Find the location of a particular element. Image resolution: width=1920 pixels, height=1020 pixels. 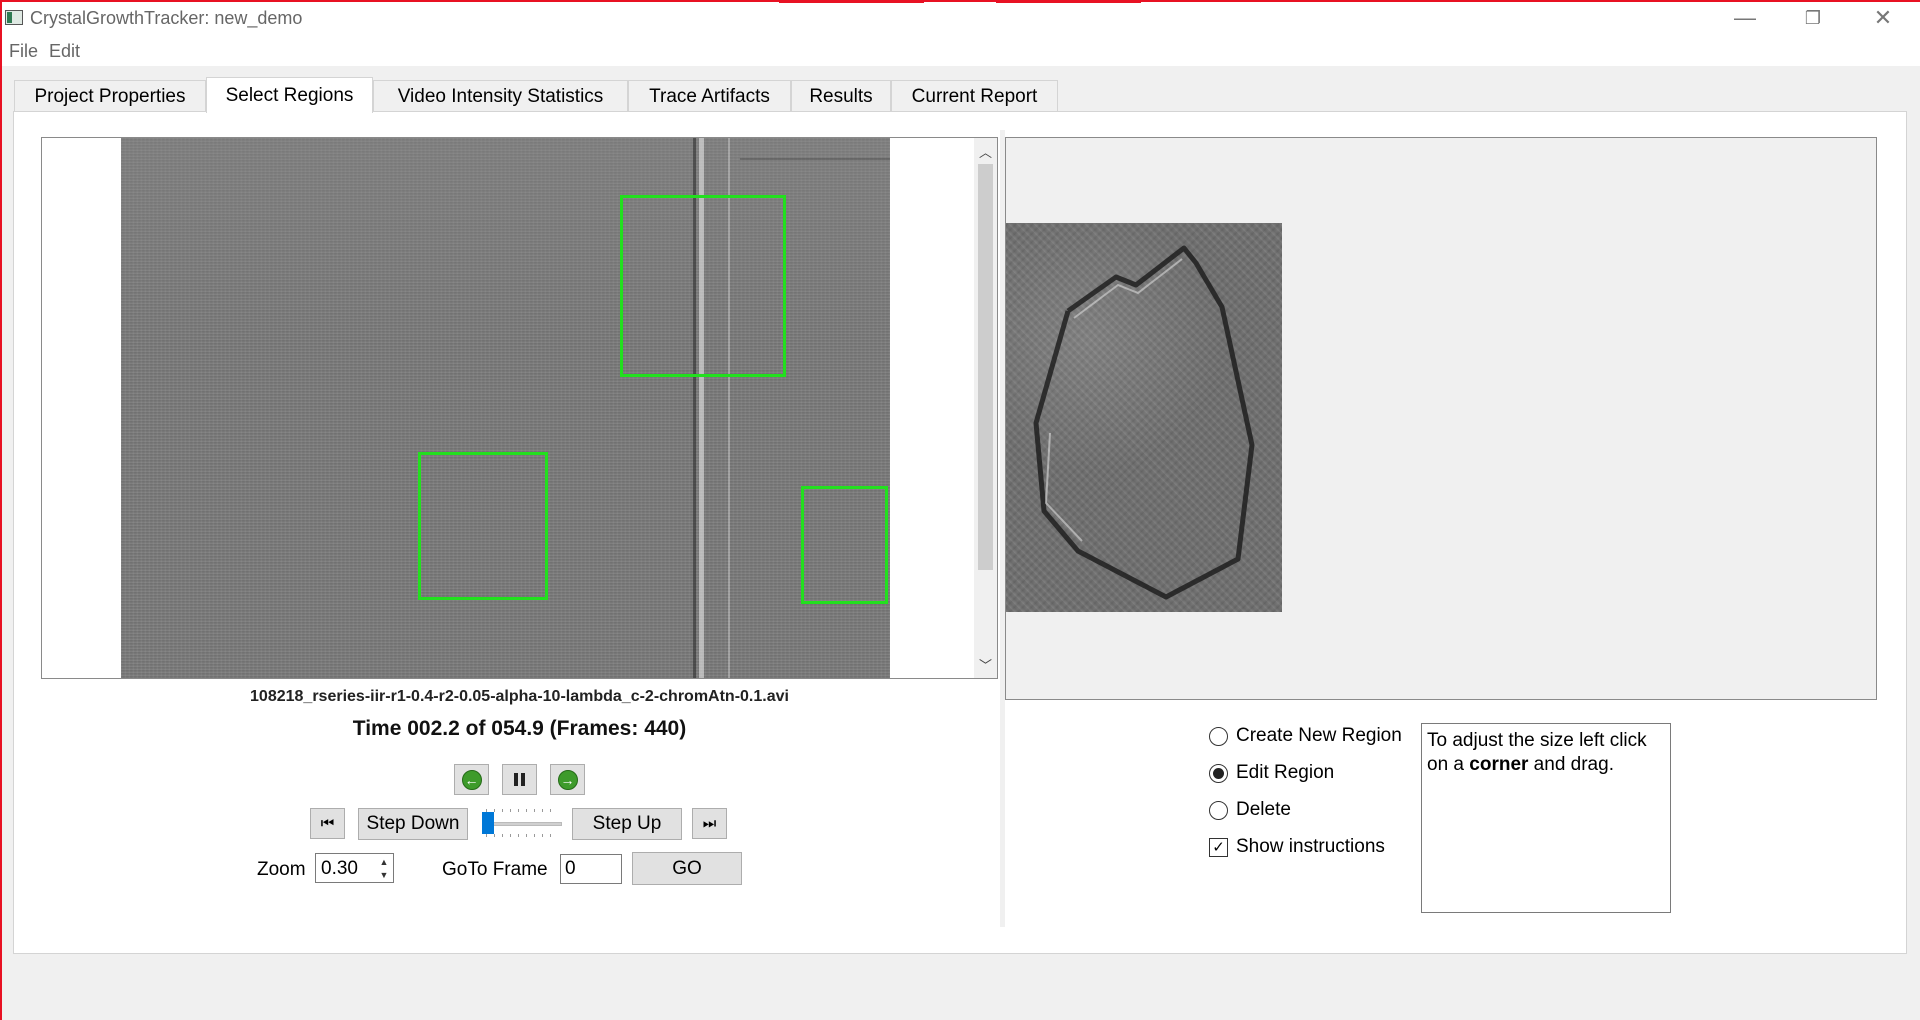

edit-region-radio is located at coordinates (1218, 773).